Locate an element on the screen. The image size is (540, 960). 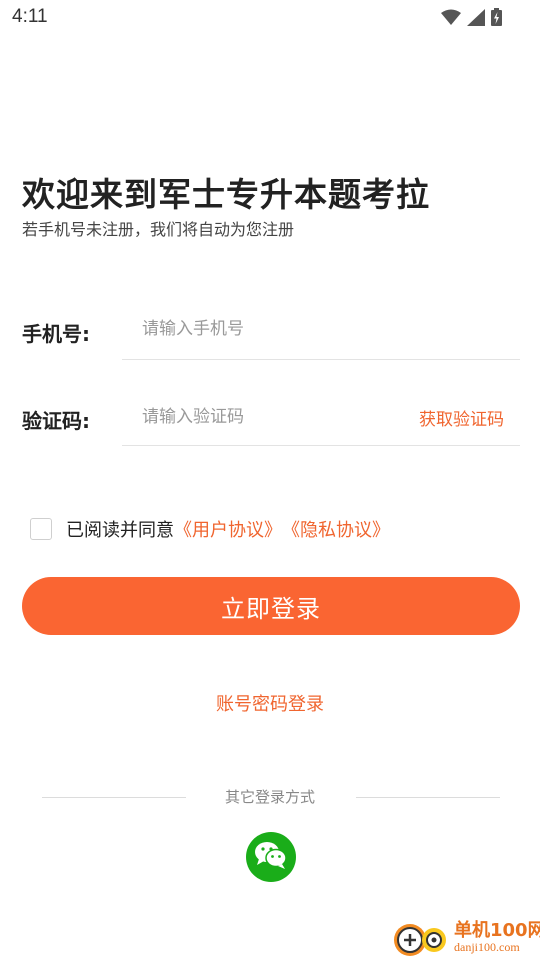
agreement-row: 已阅读并同意 《用户协议》 《隐私协议》 is located at coordinates (210, 529).